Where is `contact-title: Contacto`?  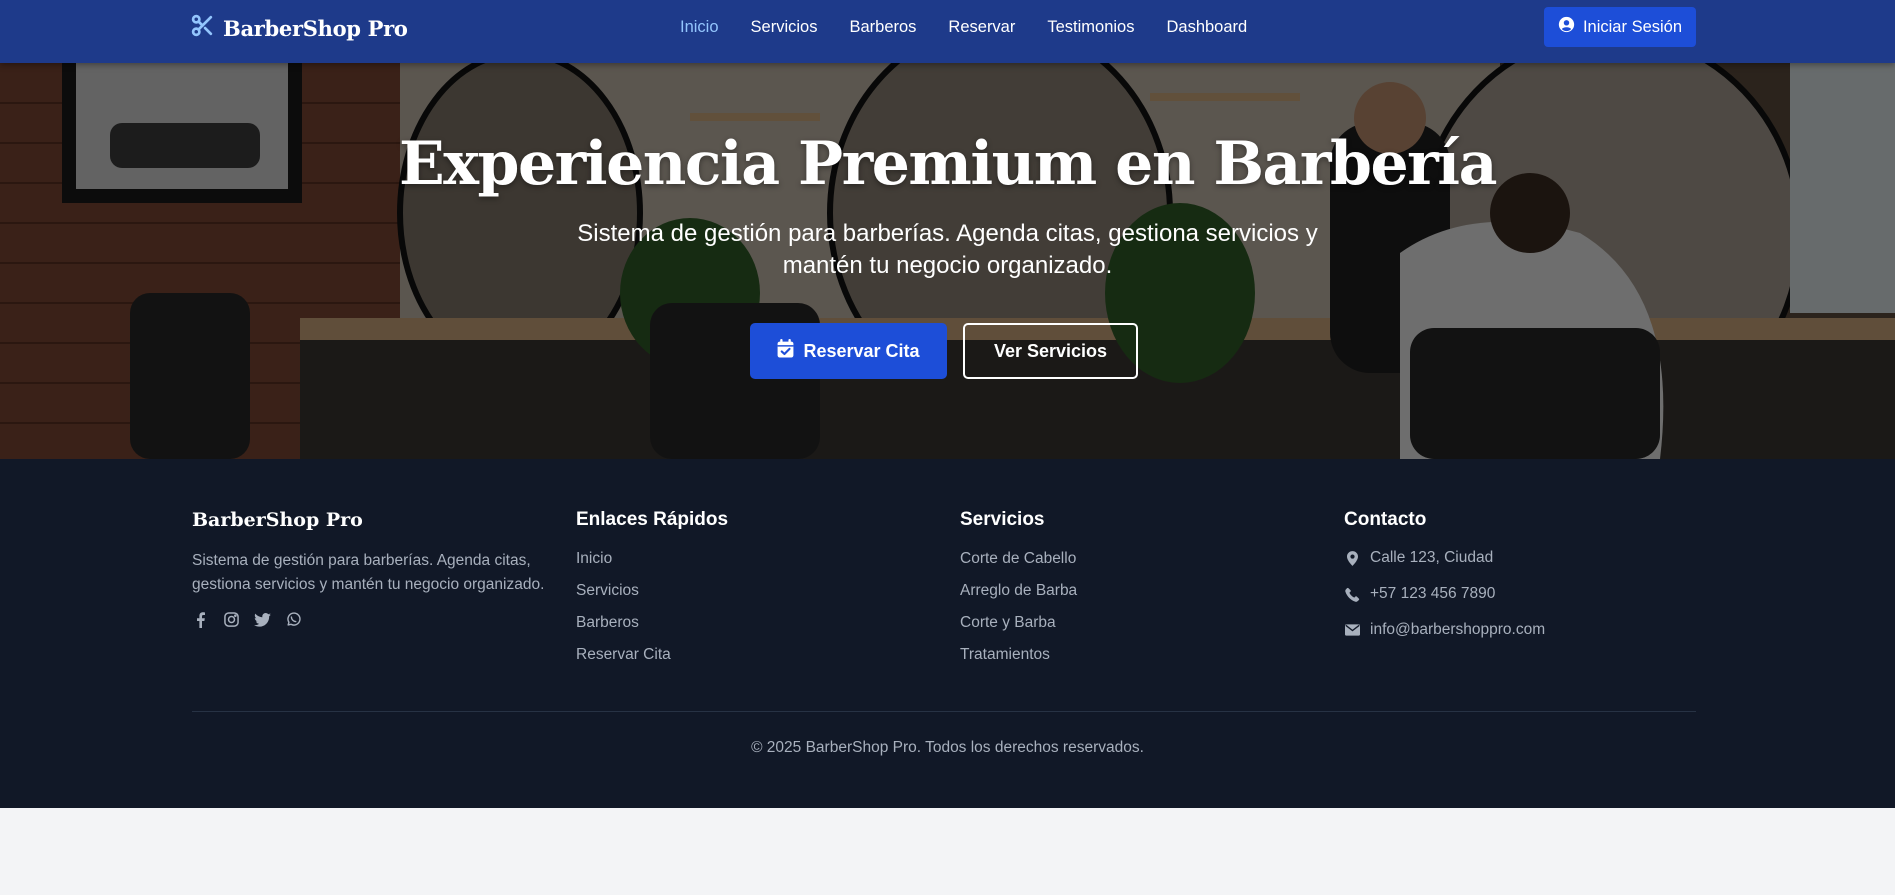
contact-title: Contacto is located at coordinates (1385, 519).